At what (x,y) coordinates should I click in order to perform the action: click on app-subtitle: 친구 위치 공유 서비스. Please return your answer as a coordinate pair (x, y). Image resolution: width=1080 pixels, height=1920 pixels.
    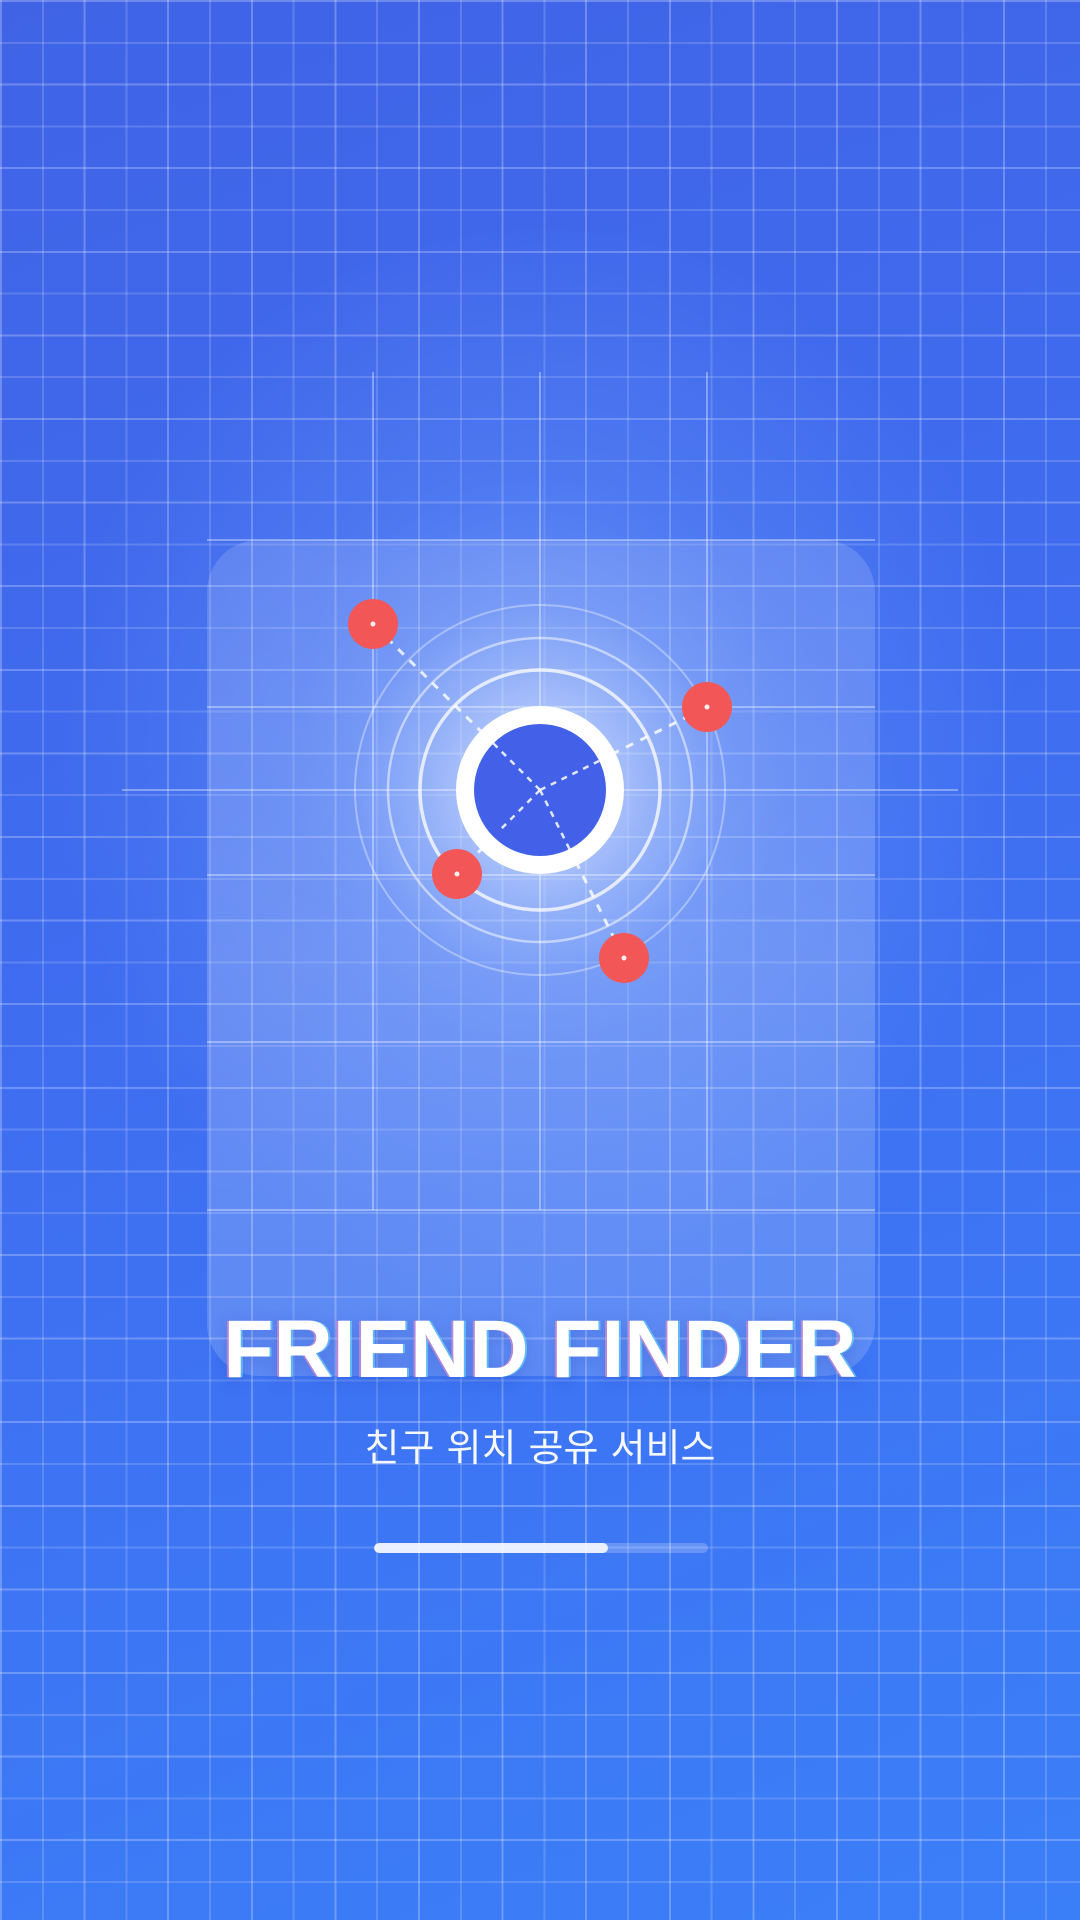
    Looking at the image, I should click on (540, 1448).